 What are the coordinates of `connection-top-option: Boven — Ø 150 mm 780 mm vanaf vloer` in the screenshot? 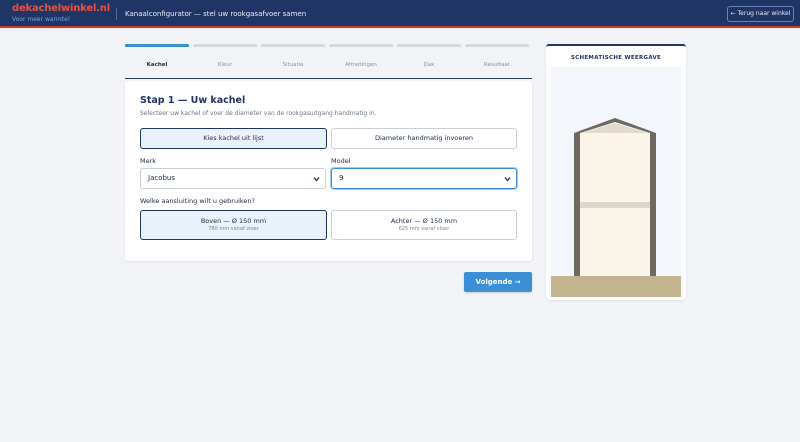 It's located at (233, 225).